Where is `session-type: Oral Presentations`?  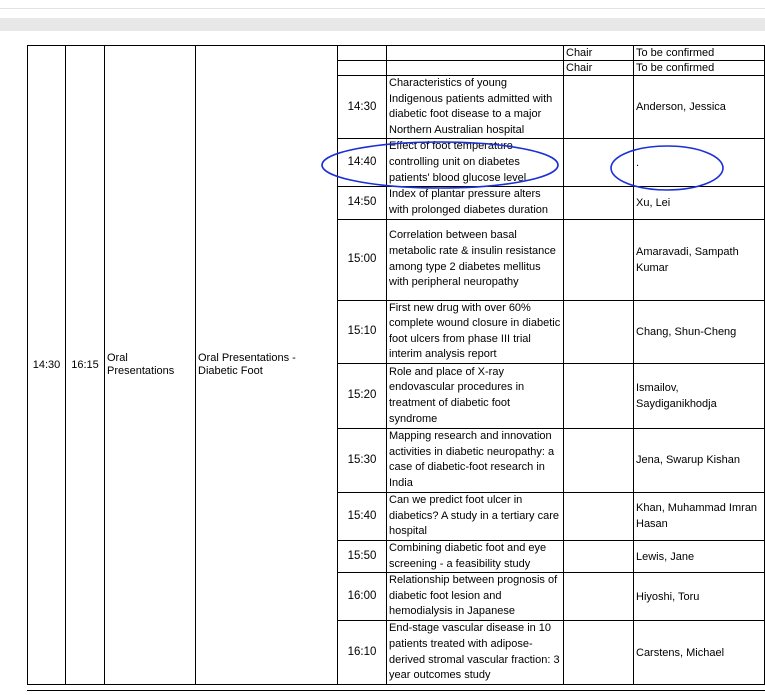 session-type: Oral Presentations is located at coordinates (150, 365).